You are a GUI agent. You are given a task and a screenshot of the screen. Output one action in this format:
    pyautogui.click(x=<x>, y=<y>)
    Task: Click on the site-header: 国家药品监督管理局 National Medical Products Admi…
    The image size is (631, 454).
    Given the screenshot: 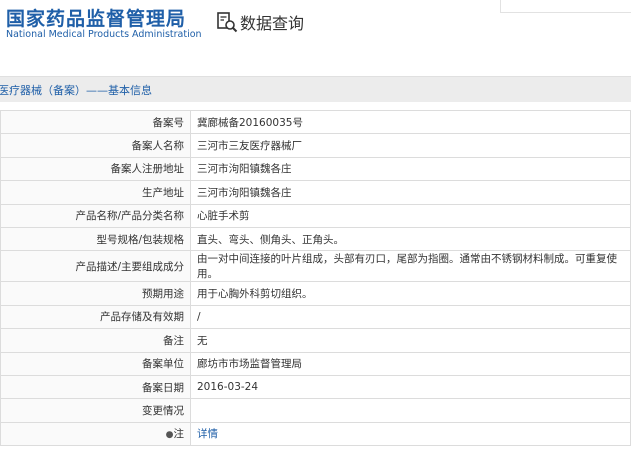 What is the action you would take?
    pyautogui.click(x=315, y=31)
    